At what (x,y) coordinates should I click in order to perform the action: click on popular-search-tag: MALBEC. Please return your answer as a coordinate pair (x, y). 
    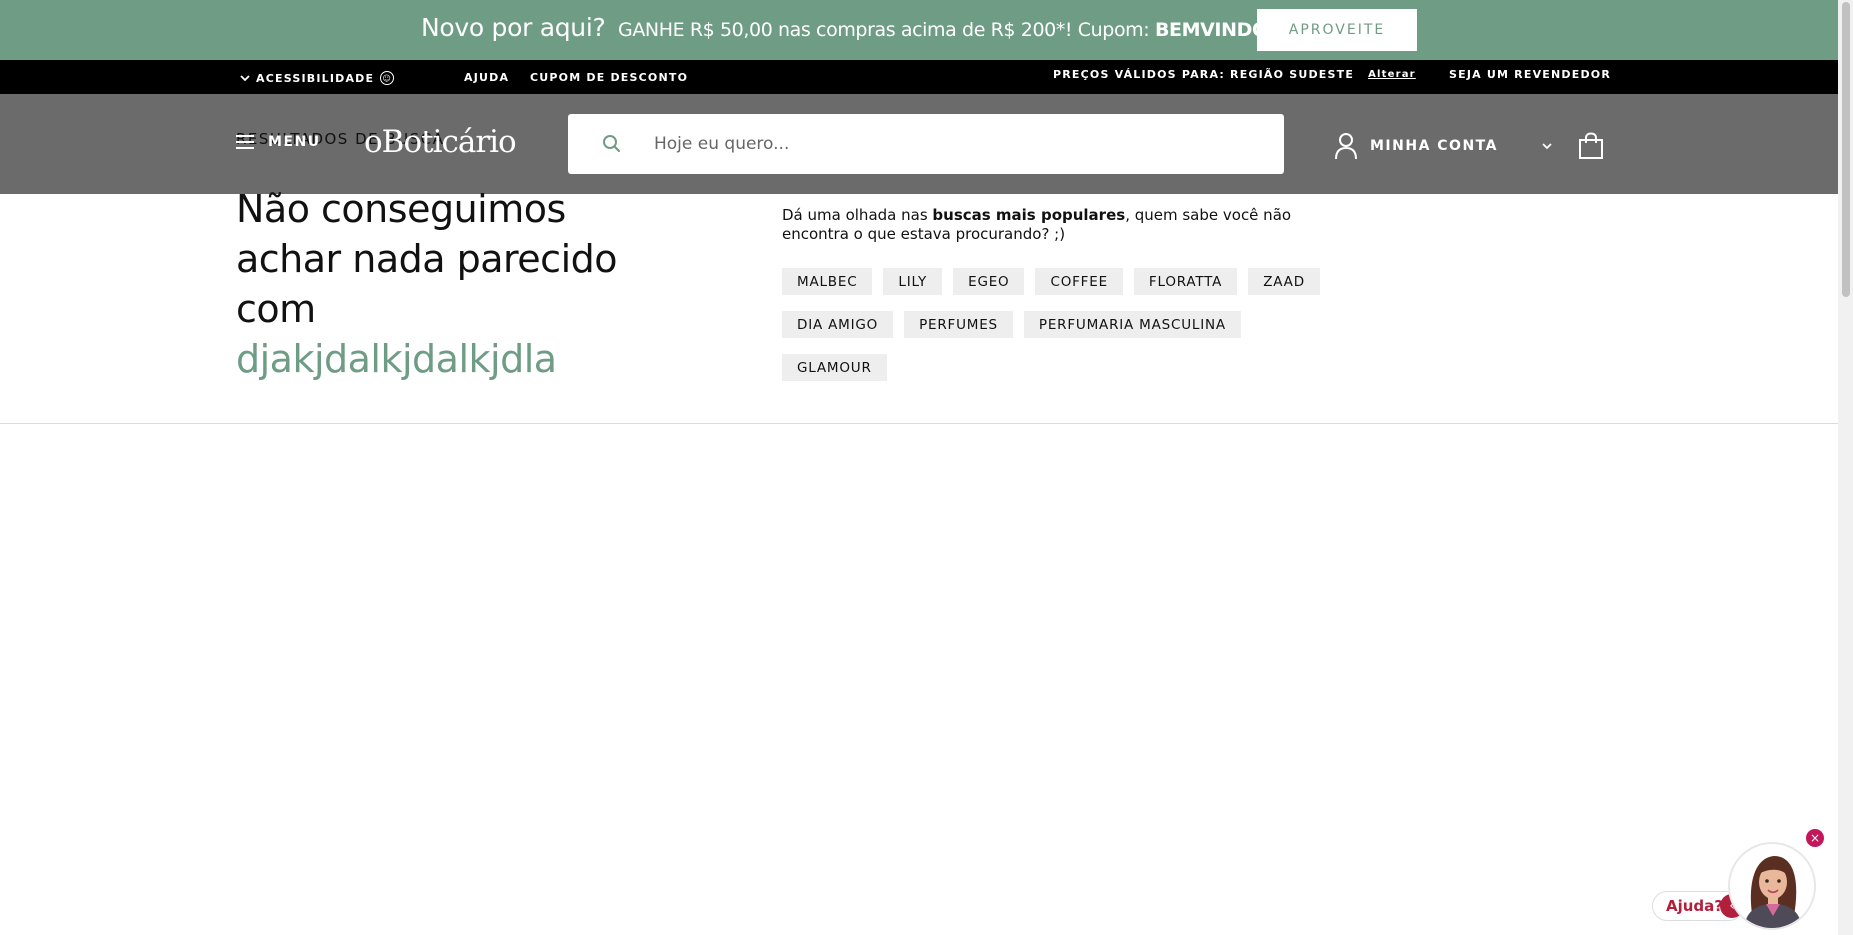
    Looking at the image, I should click on (827, 281).